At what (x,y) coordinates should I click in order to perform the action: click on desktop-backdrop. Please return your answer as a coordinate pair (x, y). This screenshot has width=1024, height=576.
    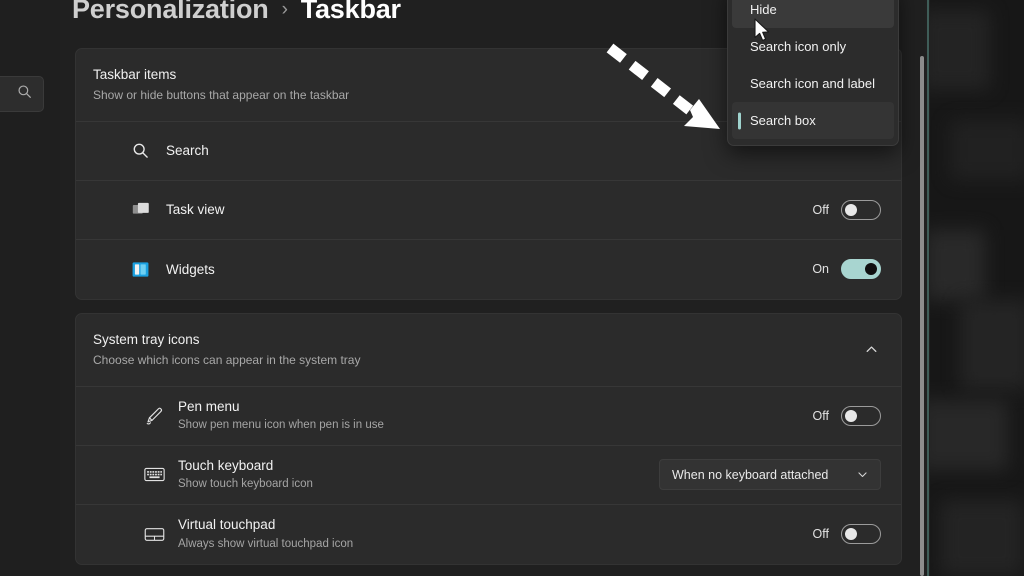
    Looking at the image, I should click on (977, 288).